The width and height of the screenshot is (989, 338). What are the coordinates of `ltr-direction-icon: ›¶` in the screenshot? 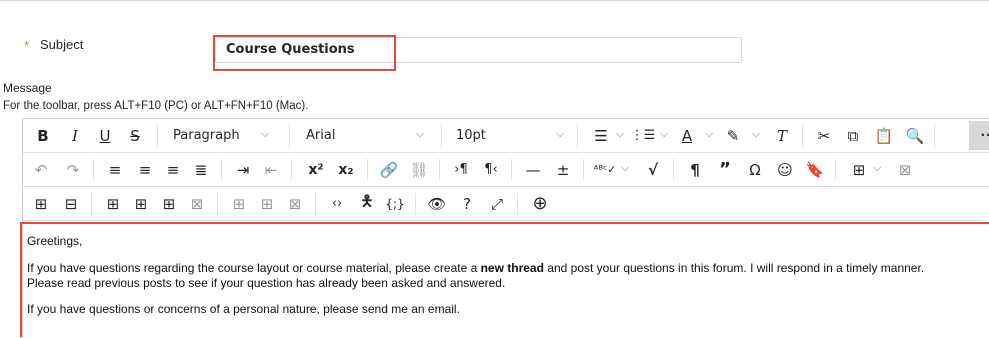 It's located at (461, 169).